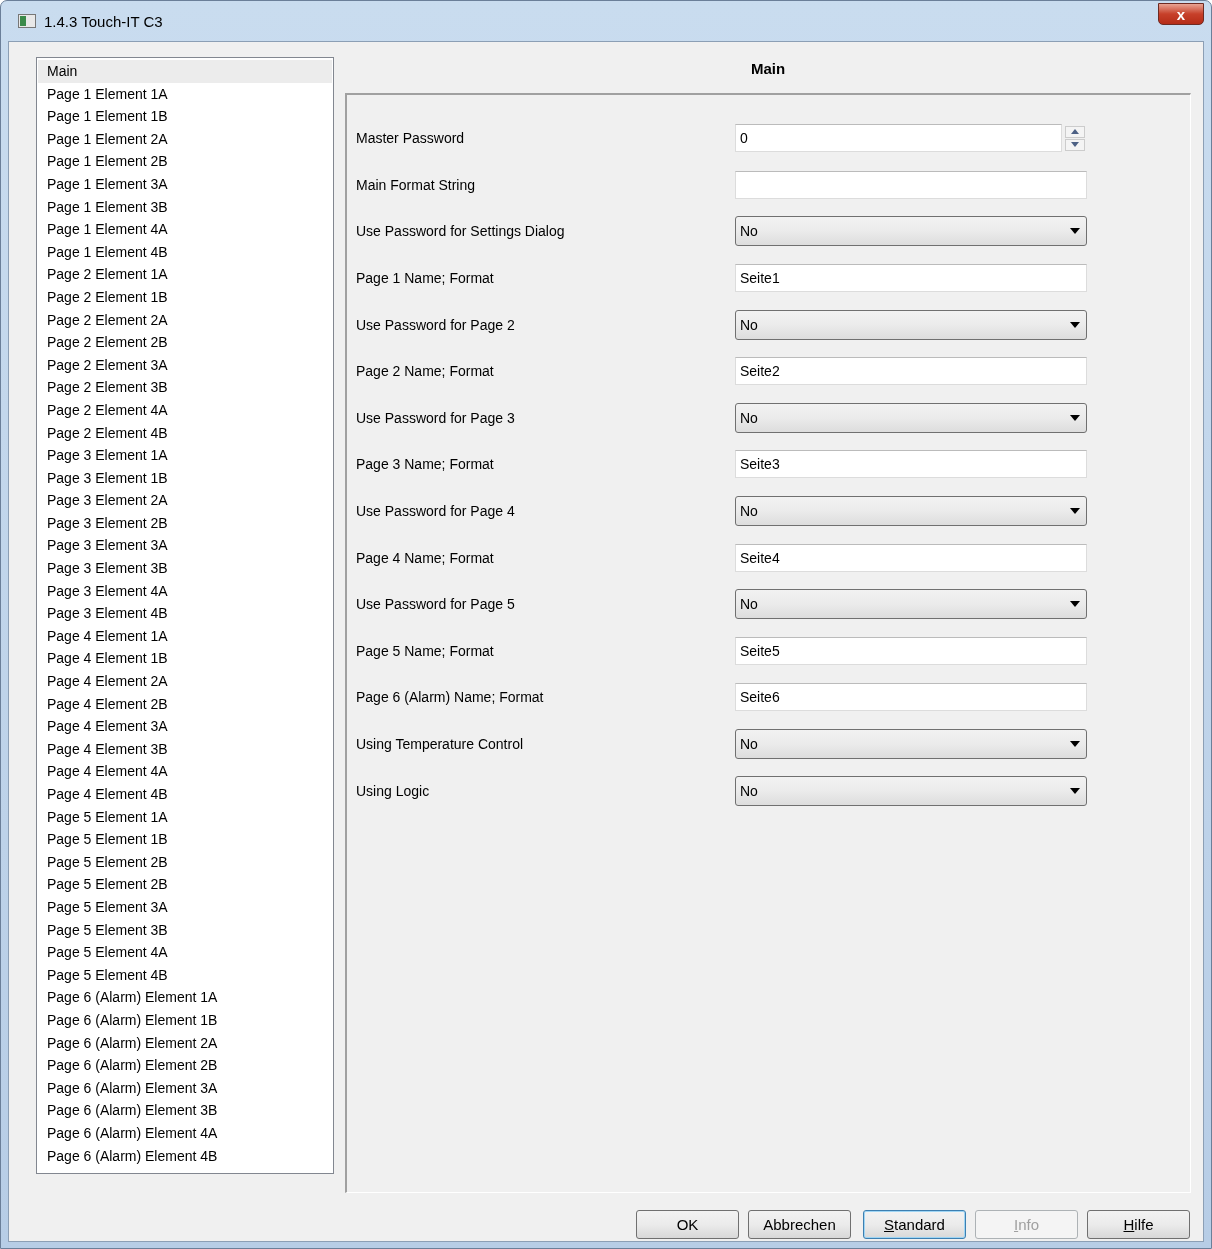  Describe the element at coordinates (799, 1224) in the screenshot. I see `dialog-button: Abbrechen` at that location.